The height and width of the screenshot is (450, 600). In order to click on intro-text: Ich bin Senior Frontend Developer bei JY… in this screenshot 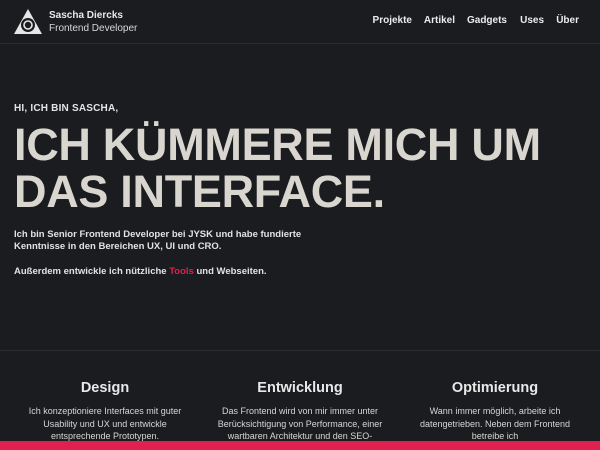, I will do `click(158, 240)`.